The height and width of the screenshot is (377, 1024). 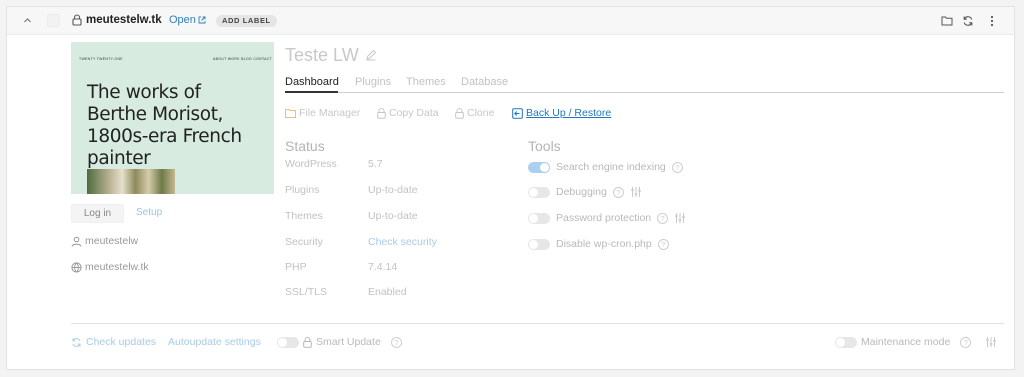 I want to click on tool-label: Debugging, so click(x=581, y=192).